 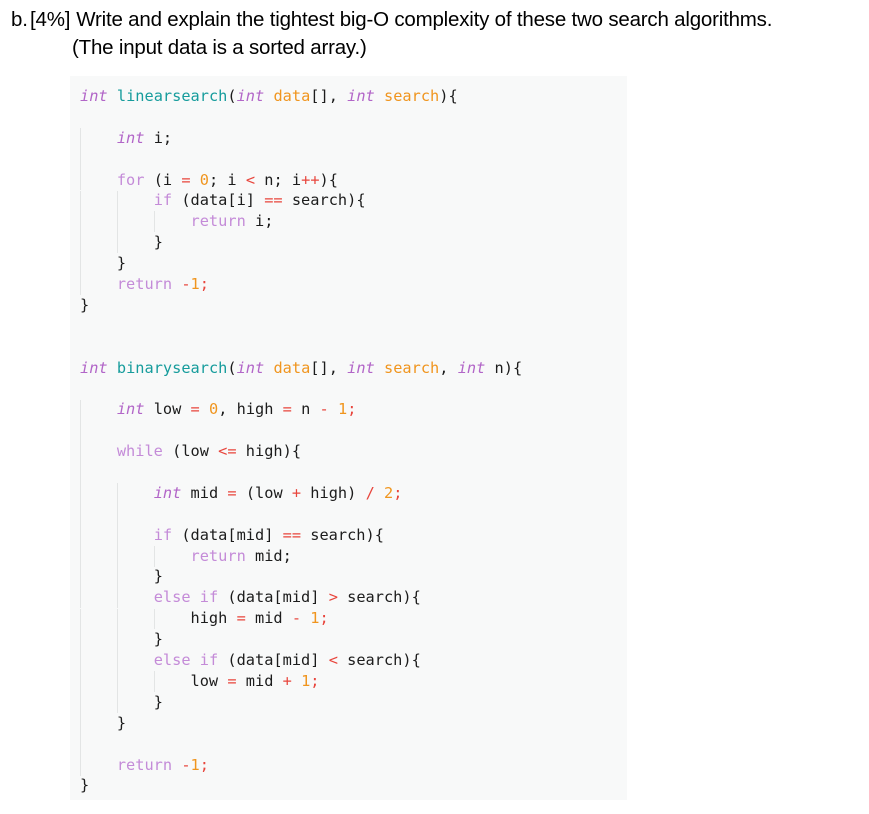 What do you see at coordinates (172, 367) in the screenshot?
I see `code-token-func: binarysearch` at bounding box center [172, 367].